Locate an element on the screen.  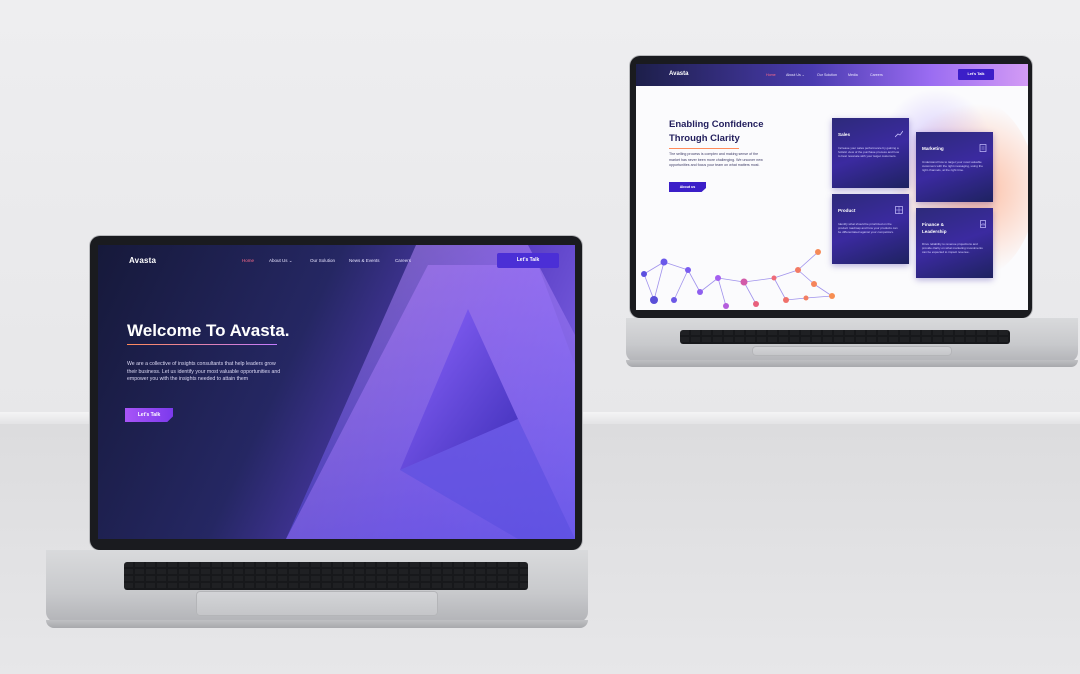
about-us-button: About us is located at coordinates (687, 187).